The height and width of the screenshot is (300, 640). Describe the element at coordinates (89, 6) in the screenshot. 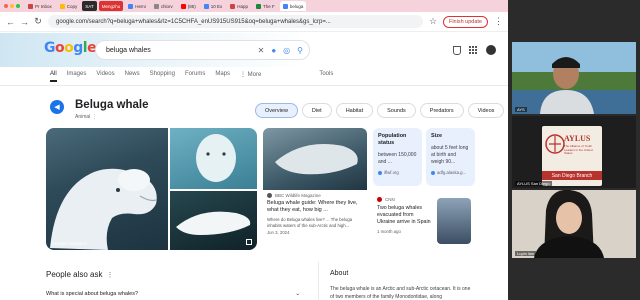

I see `browser-tab: SAT` at that location.